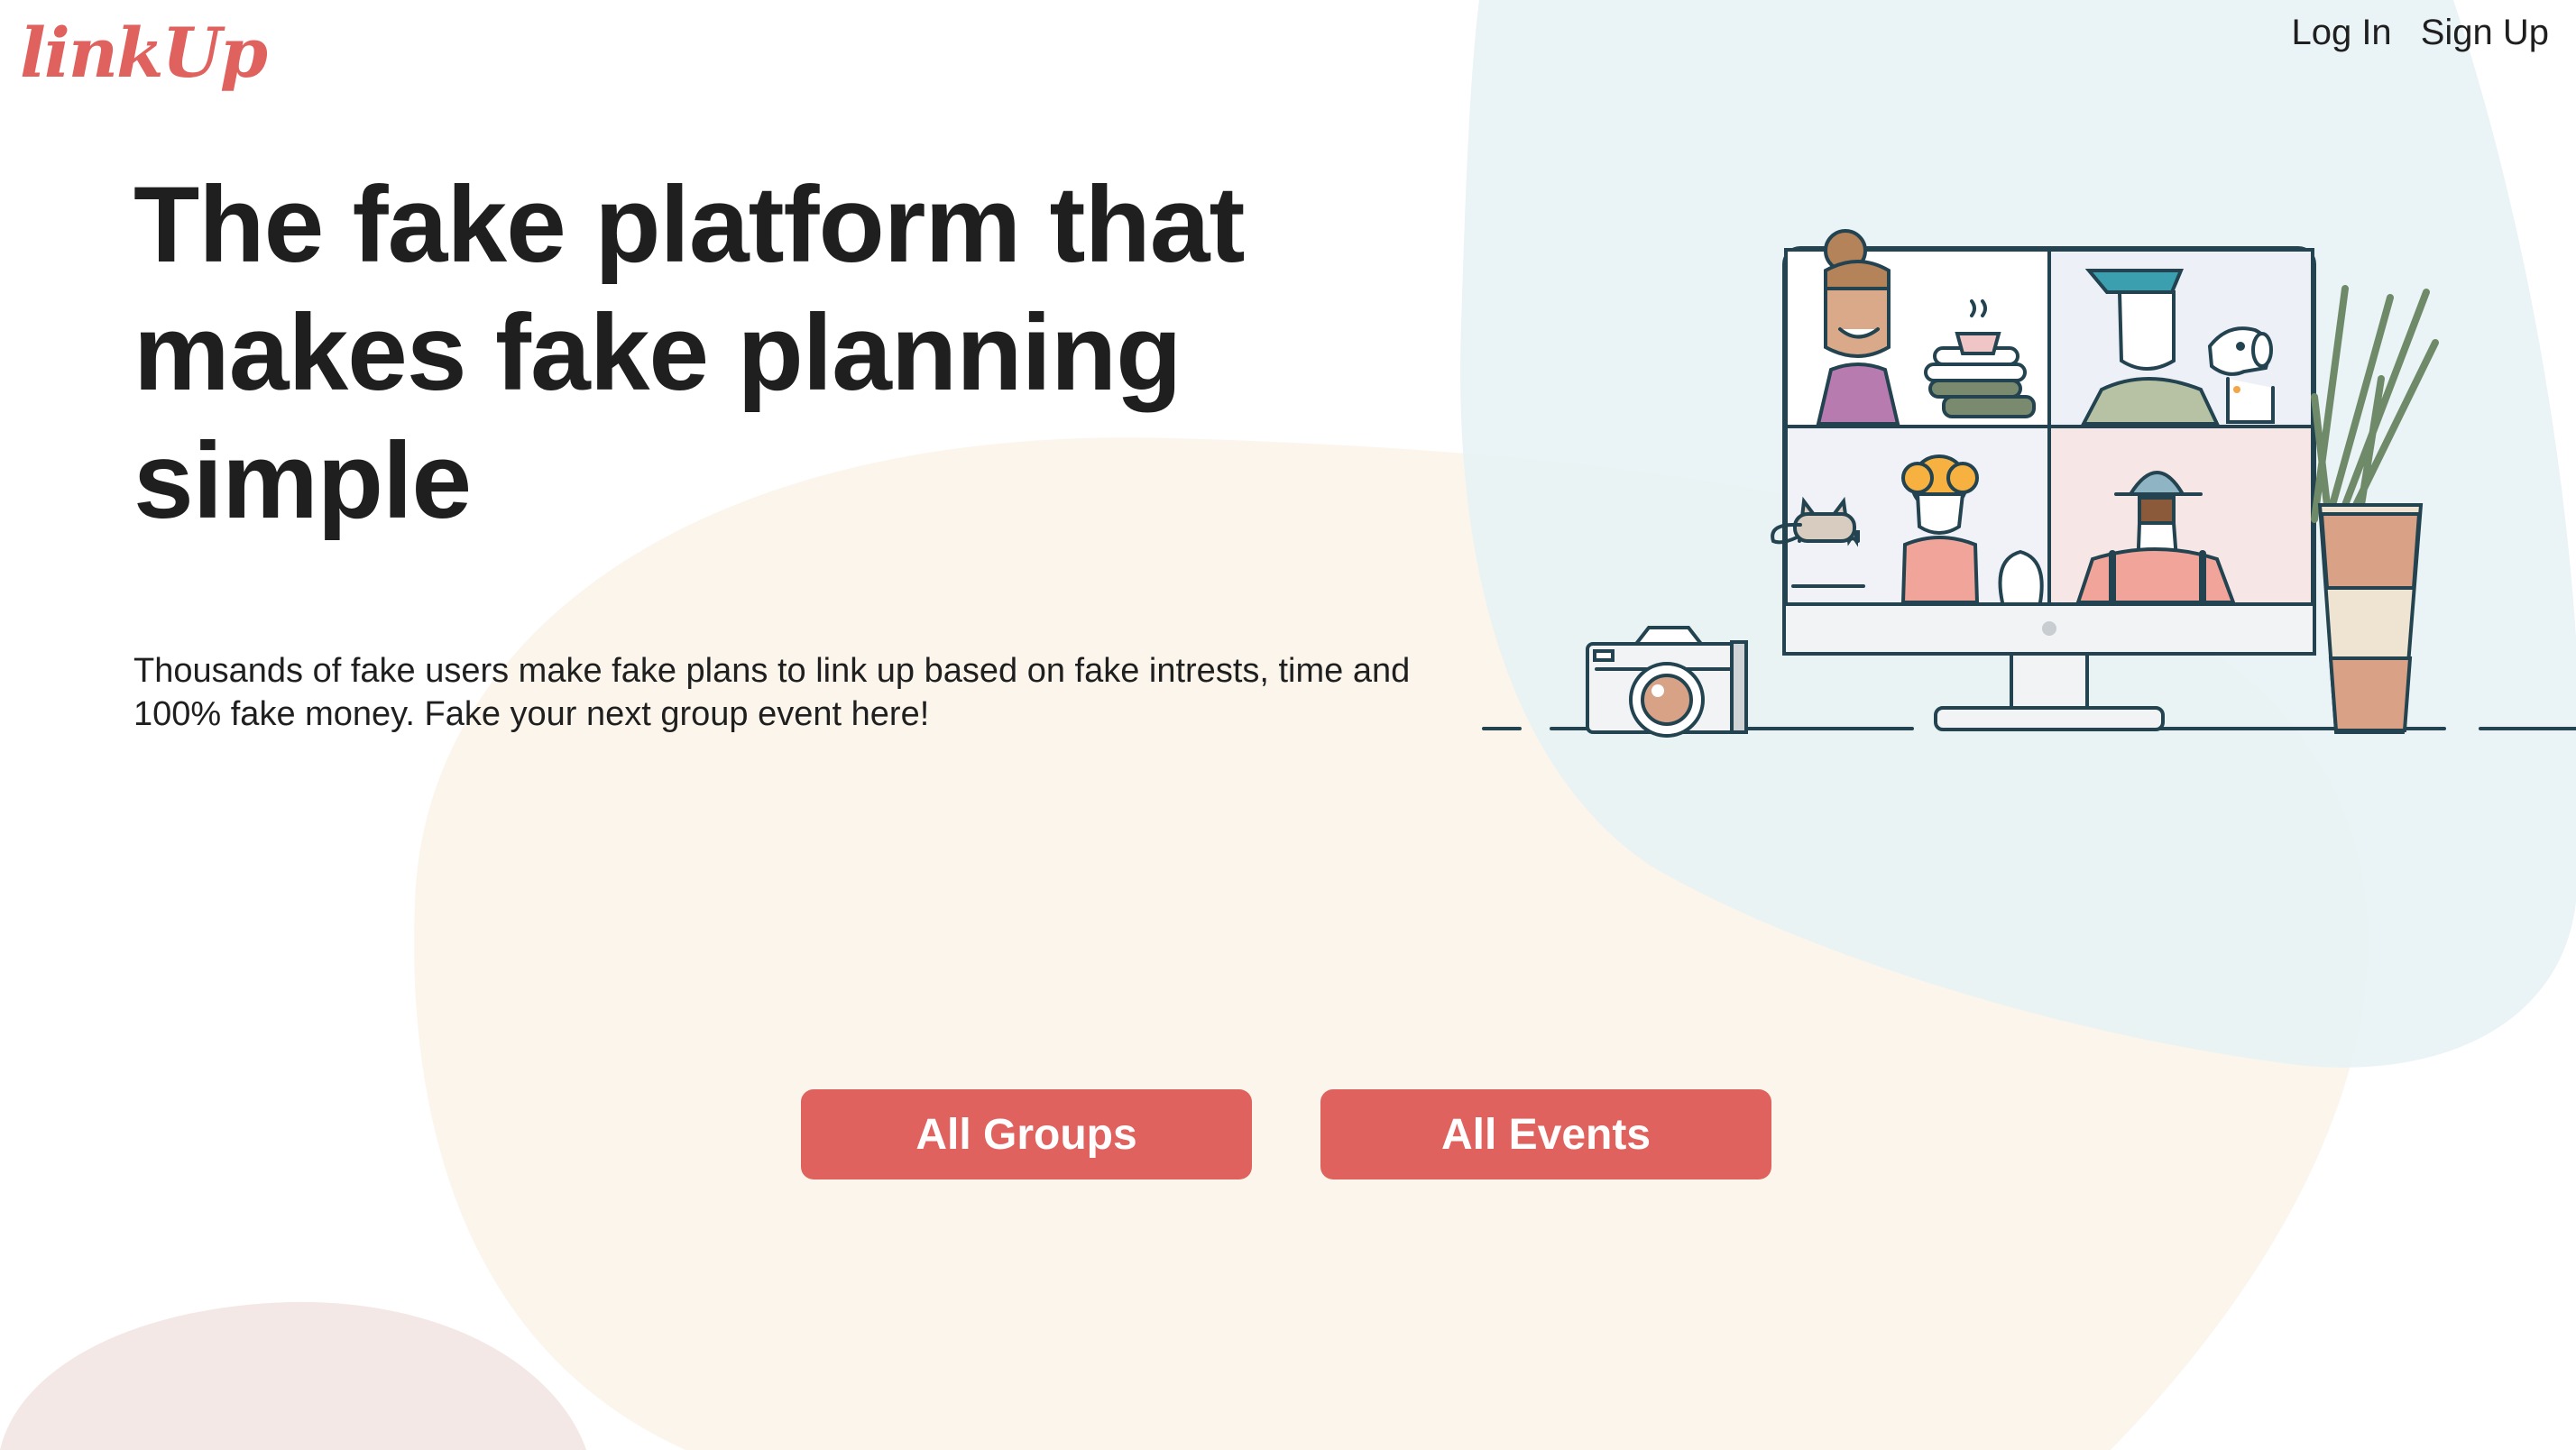  What do you see at coordinates (2341, 33) in the screenshot?
I see `login-link: Log In` at bounding box center [2341, 33].